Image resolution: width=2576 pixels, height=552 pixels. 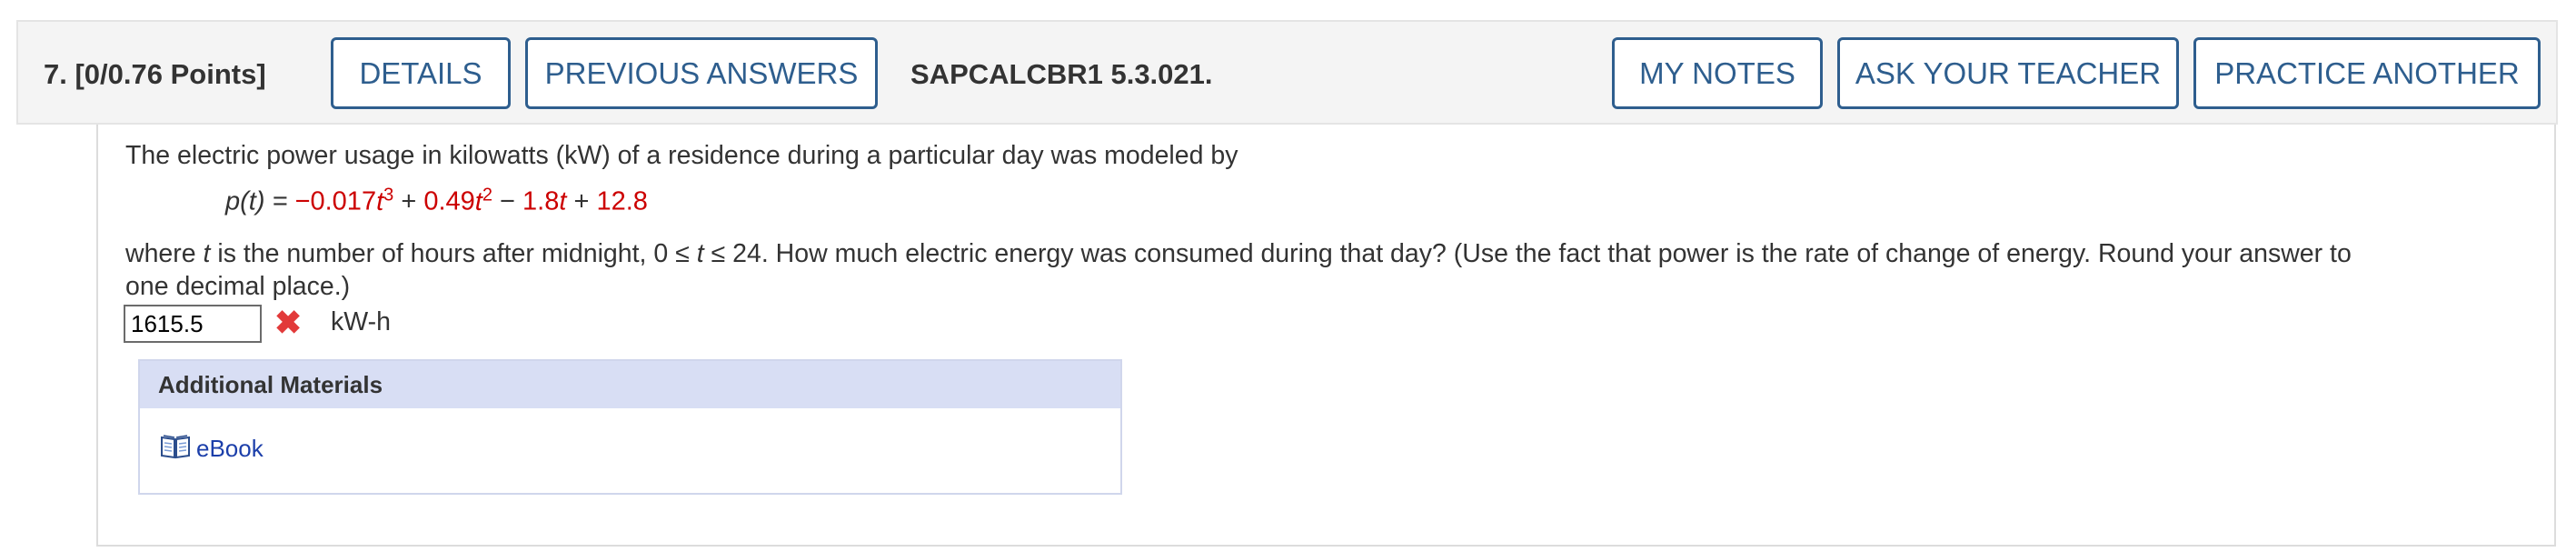 What do you see at coordinates (193, 324) in the screenshot?
I see `answer-input` at bounding box center [193, 324].